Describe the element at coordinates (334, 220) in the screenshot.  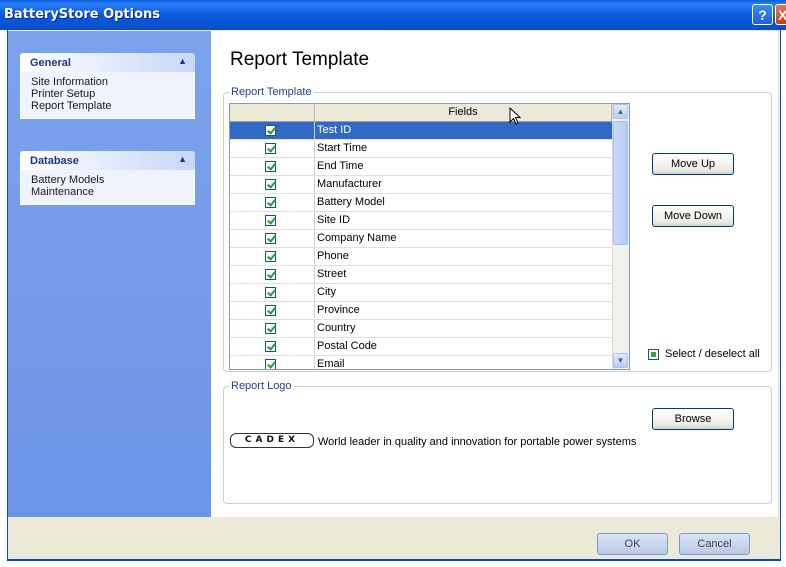
I see `field-name: Site ID` at that location.